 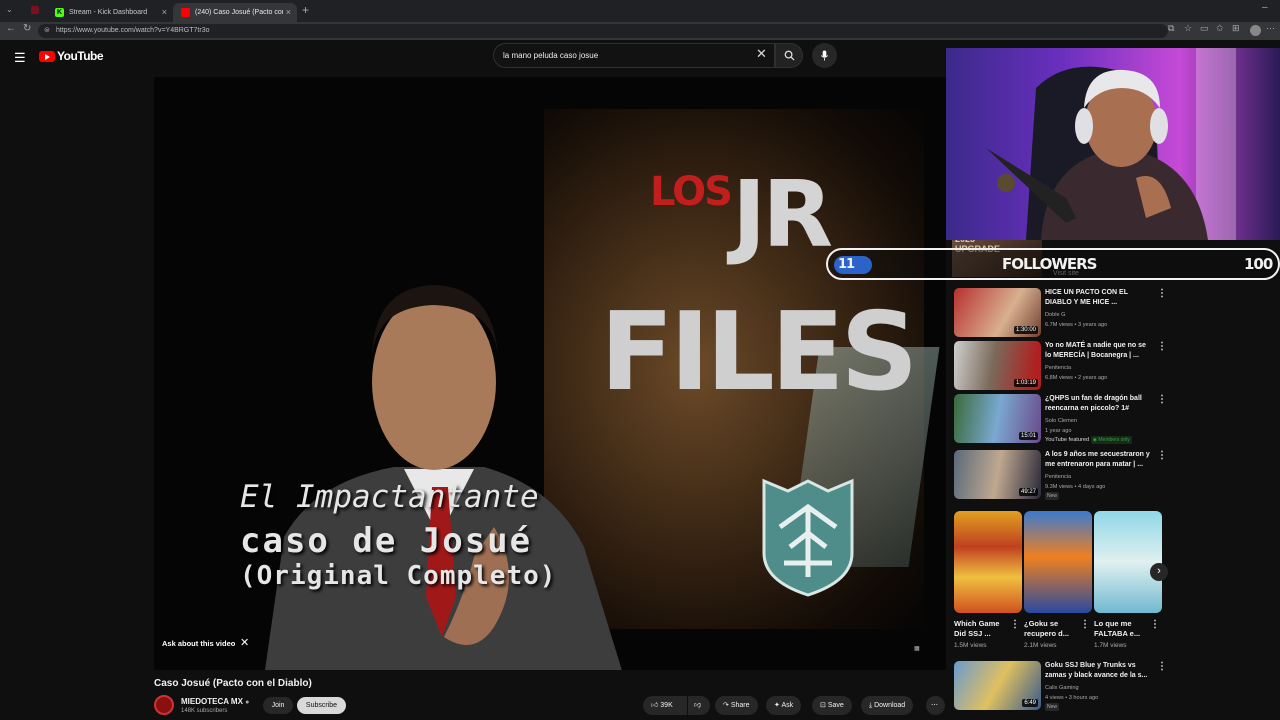 What do you see at coordinates (997, 474) in the screenshot?
I see `recommendation-thumbnail: 49:27` at bounding box center [997, 474].